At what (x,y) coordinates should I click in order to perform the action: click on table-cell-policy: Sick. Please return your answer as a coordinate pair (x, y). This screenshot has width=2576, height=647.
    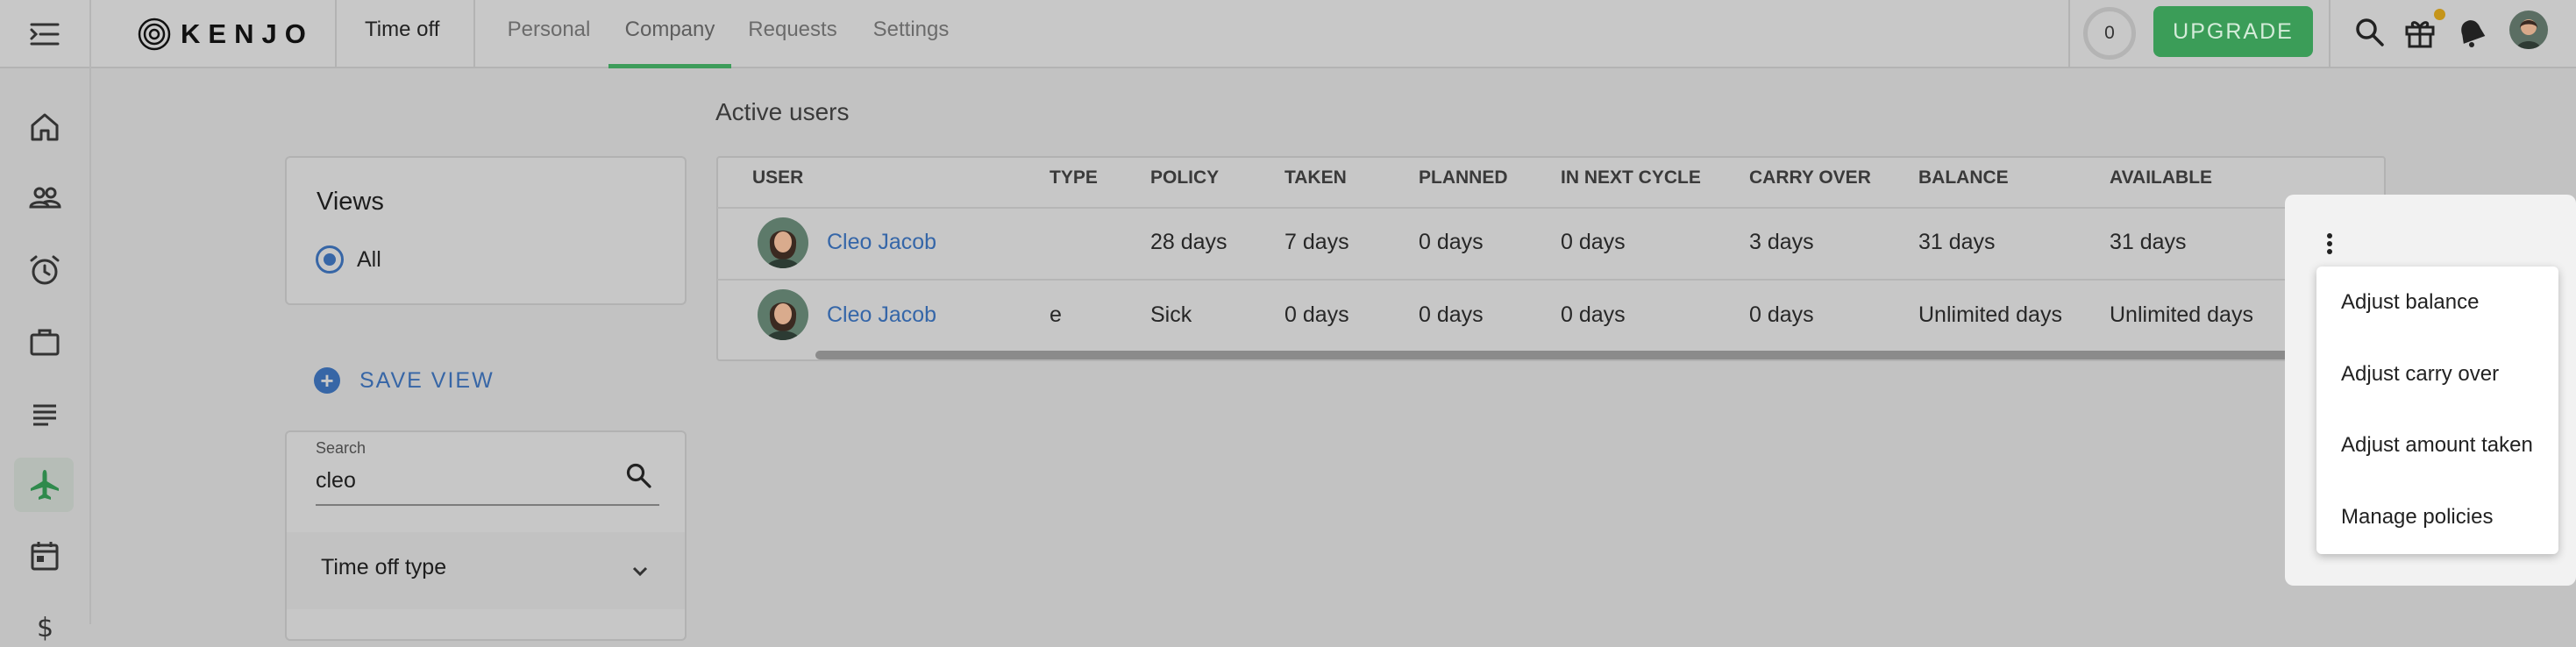
    Looking at the image, I should click on (1171, 314).